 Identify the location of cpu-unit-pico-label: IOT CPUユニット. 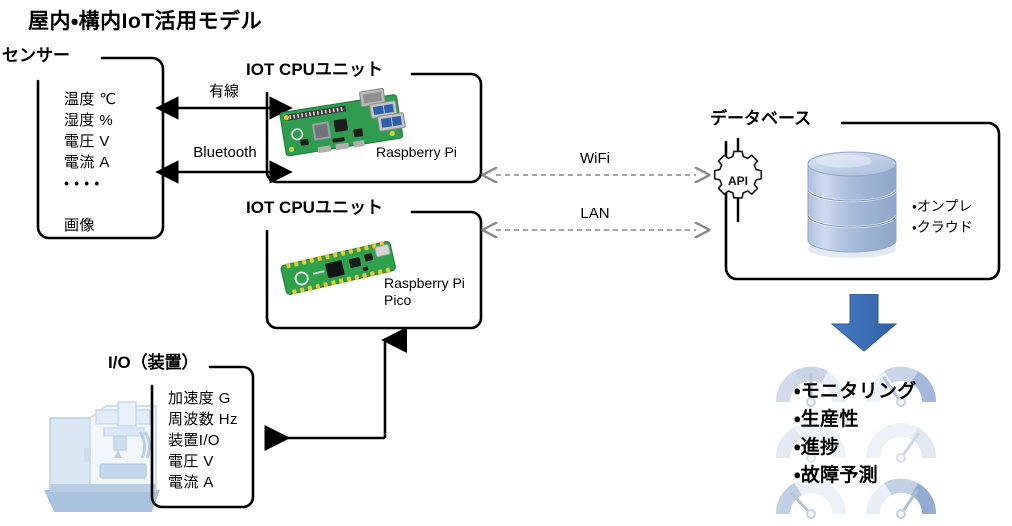
(314, 207).